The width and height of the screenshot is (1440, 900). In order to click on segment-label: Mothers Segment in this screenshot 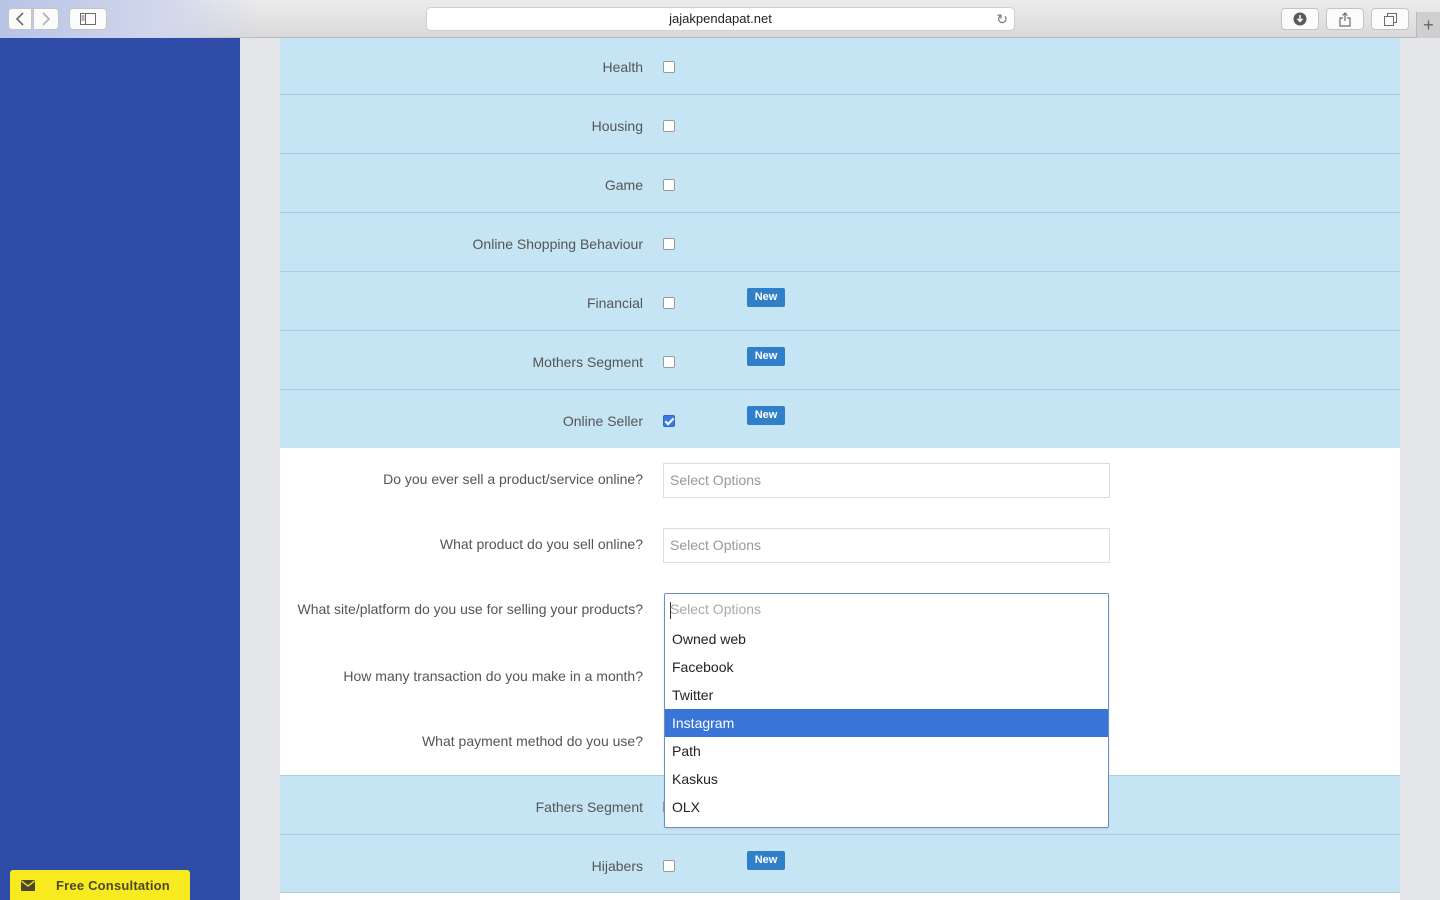, I will do `click(588, 362)`.